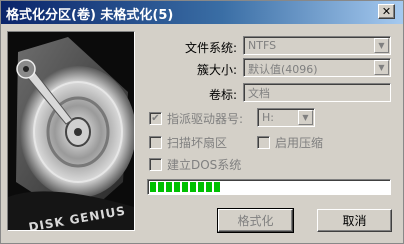 The image size is (404, 244). What do you see at coordinates (283, 69) in the screenshot?
I see `cluster-size-value: 默认值(4096)` at bounding box center [283, 69].